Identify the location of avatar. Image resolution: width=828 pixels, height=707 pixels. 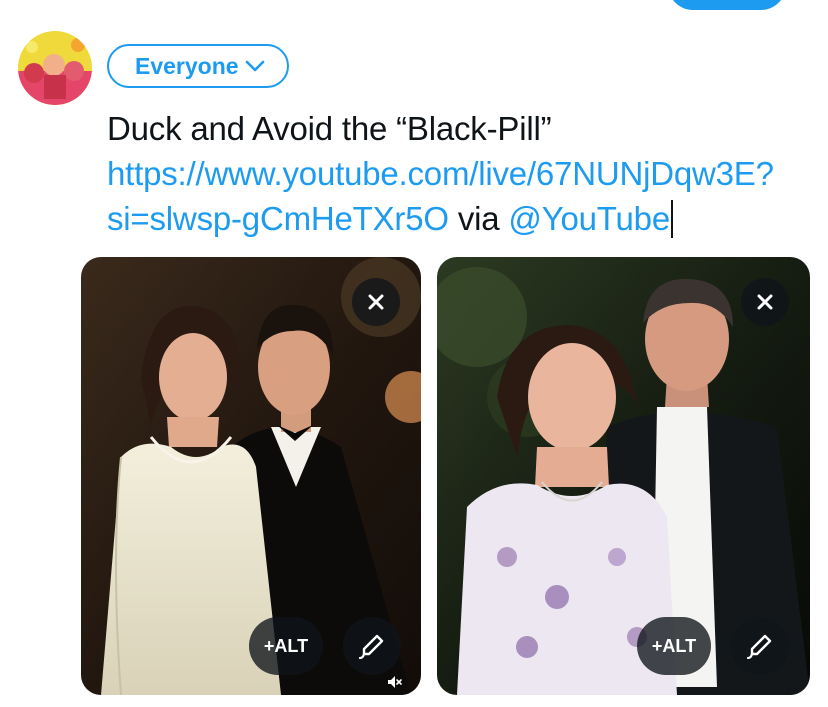
(55, 68).